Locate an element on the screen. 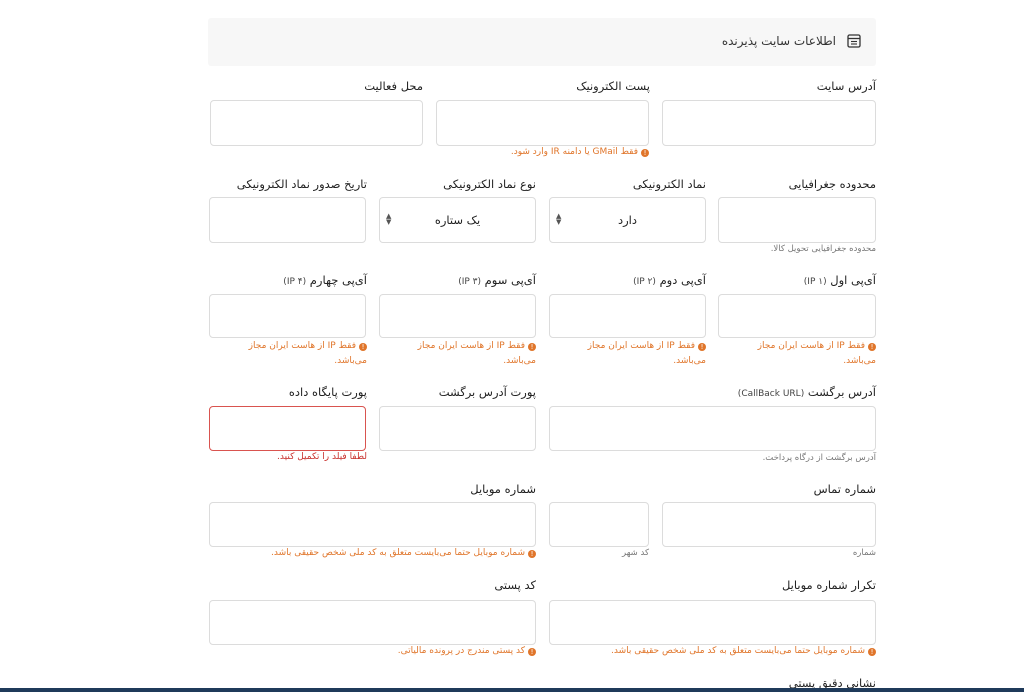  callback-port-label: پورت آدرس برگشت is located at coordinates (487, 392).